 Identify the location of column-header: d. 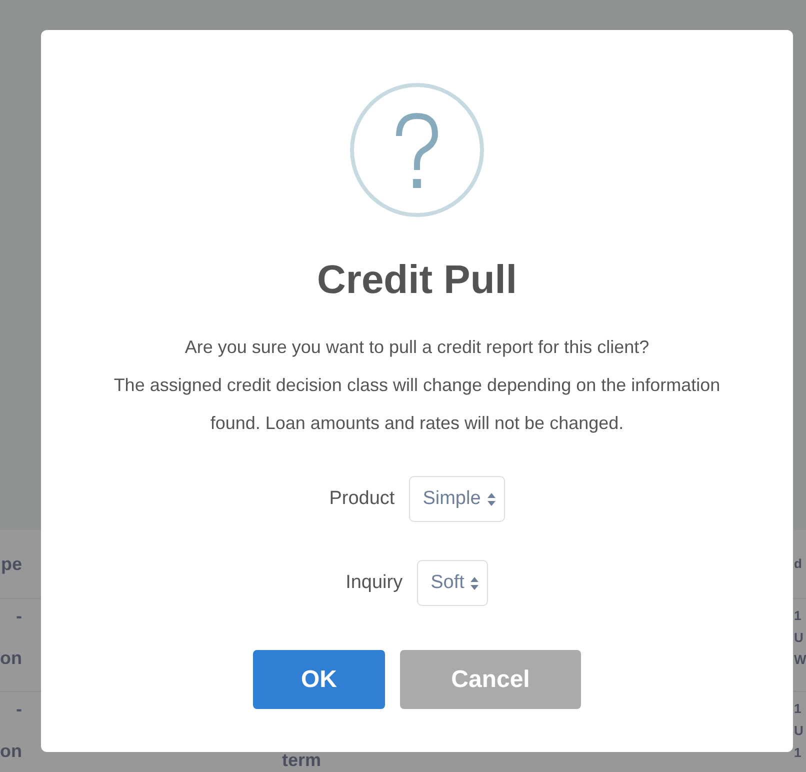
(798, 564).